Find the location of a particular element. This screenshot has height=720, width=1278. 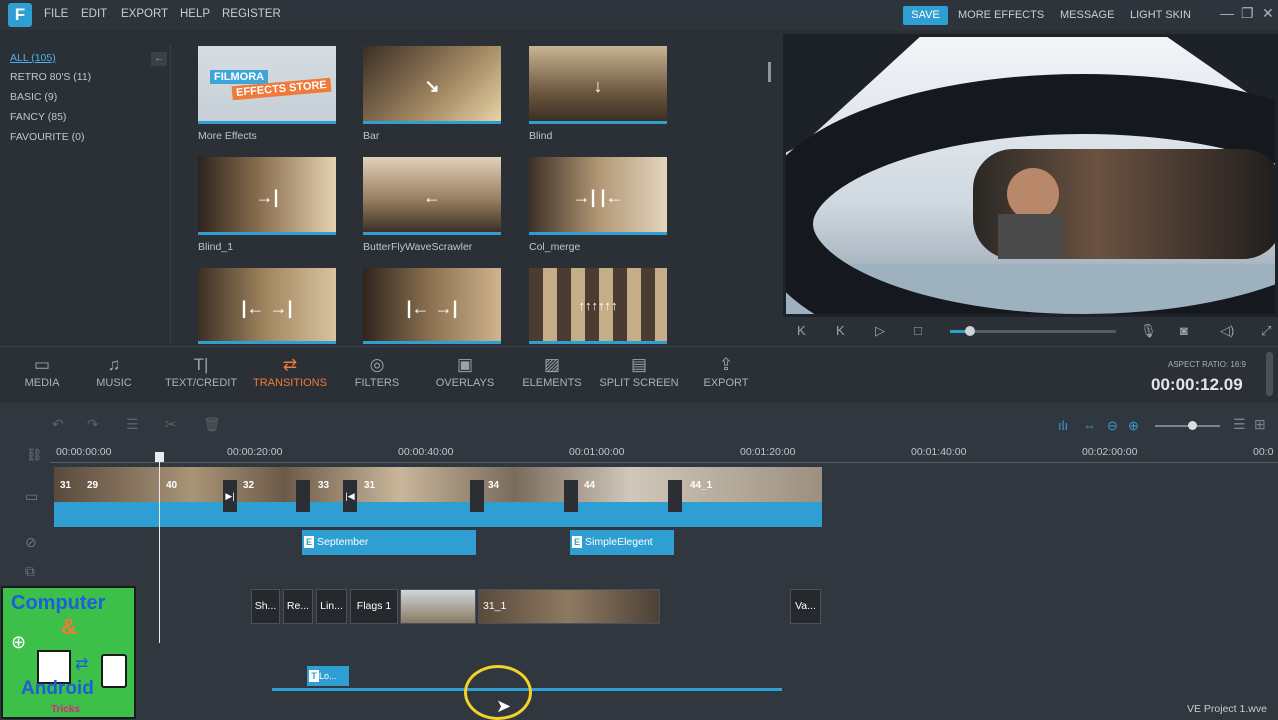

microphone-icon: 🎙 is located at coordinates (1148, 331).